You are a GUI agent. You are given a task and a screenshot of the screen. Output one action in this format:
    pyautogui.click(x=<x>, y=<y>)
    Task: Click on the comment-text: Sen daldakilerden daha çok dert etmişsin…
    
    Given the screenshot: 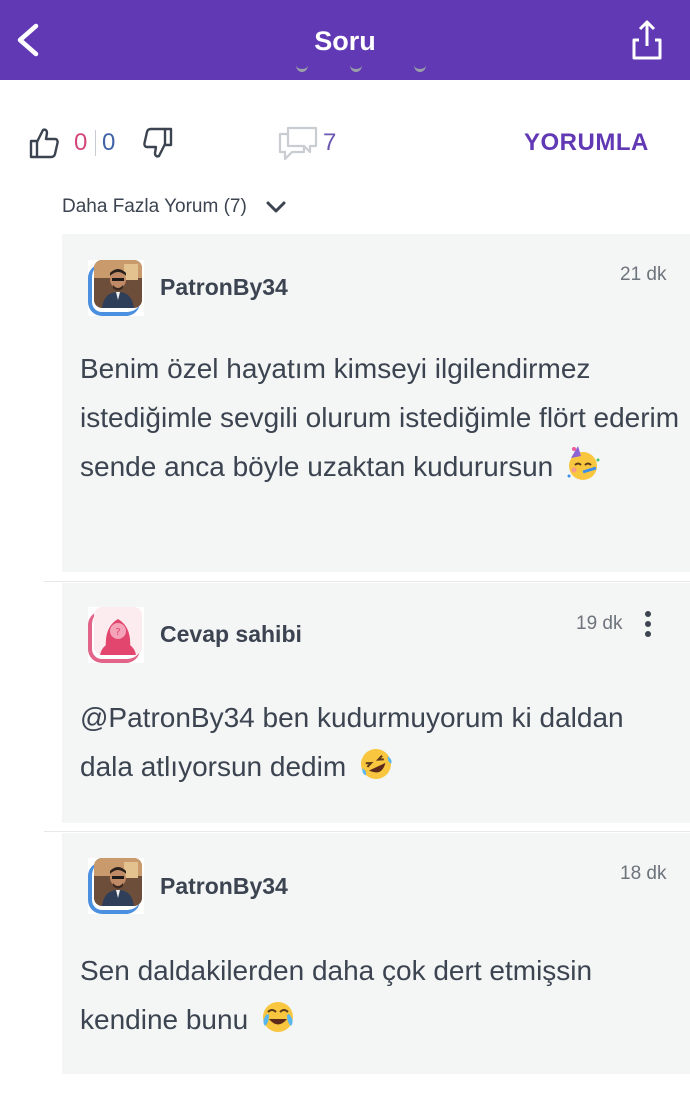 What is the action you would take?
    pyautogui.click(x=336, y=995)
    